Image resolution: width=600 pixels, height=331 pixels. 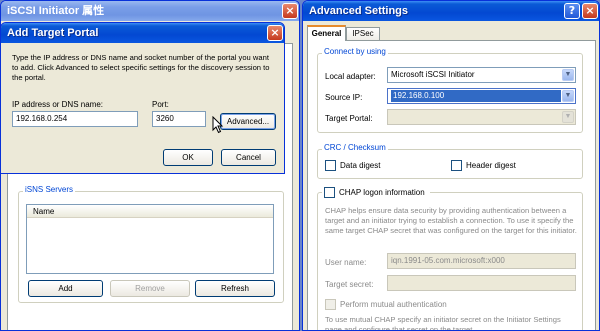 I want to click on initiator-window-title: iSCSI Initiator 属性, so click(x=56, y=11).